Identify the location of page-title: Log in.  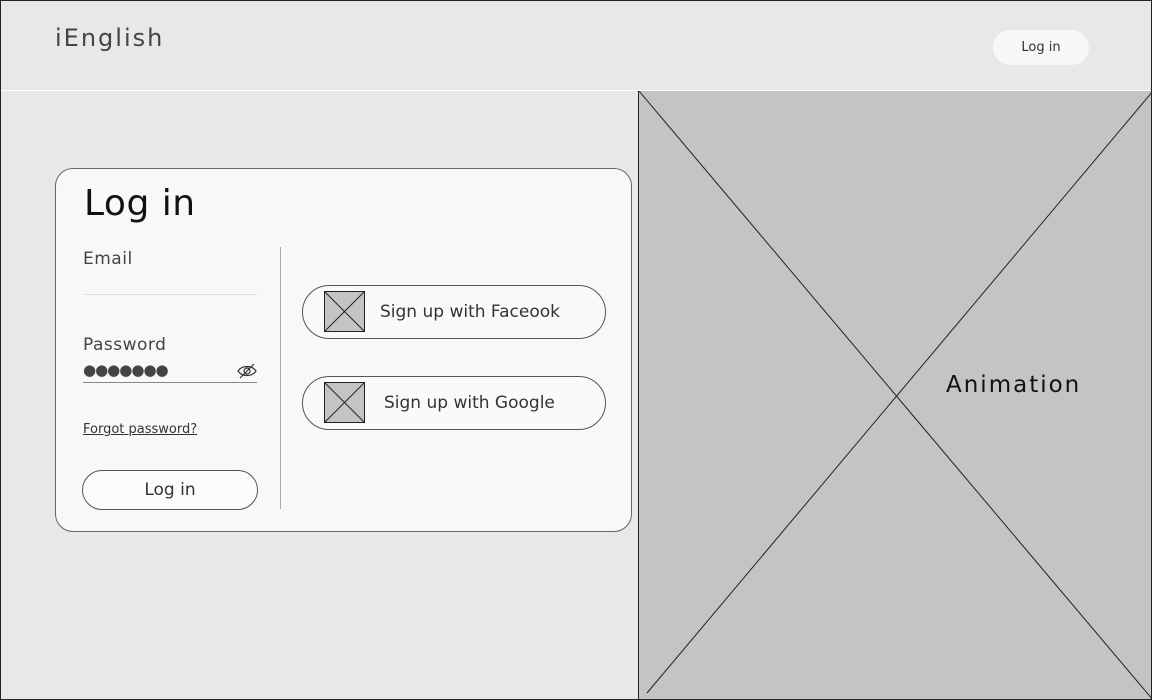
(140, 203).